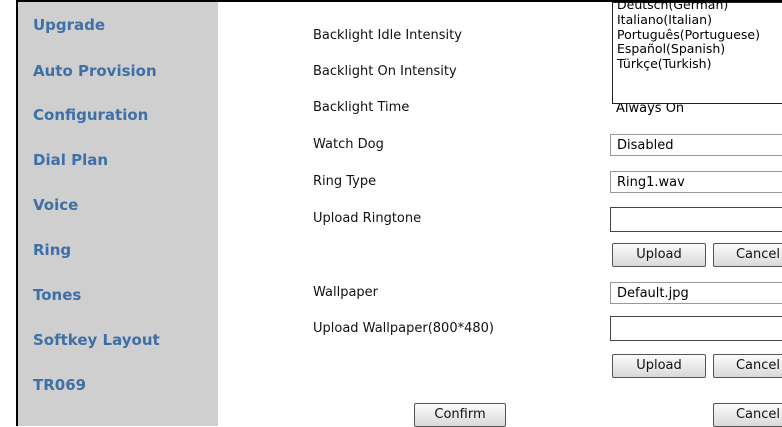  Describe the element at coordinates (69, 25) in the screenshot. I see `sidebar-item-upgrade: Upgrade` at that location.